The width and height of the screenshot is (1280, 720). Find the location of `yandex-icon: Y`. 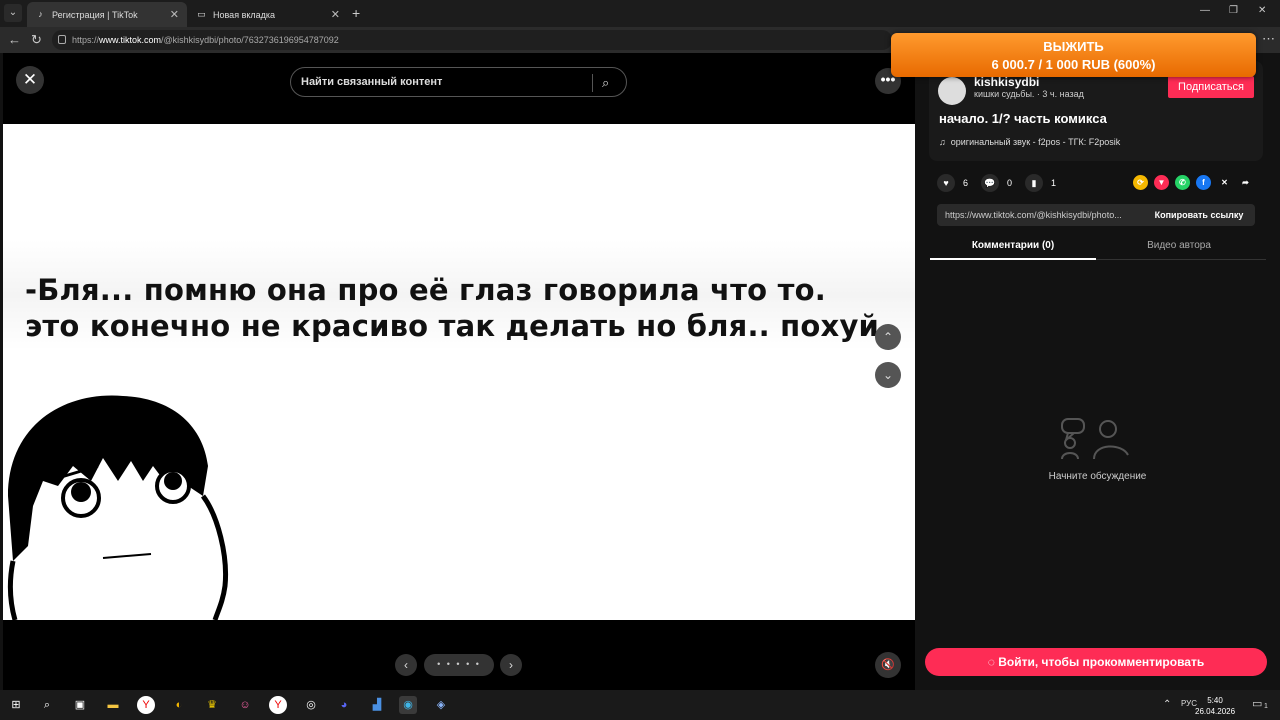

yandex-icon: Y is located at coordinates (278, 705).